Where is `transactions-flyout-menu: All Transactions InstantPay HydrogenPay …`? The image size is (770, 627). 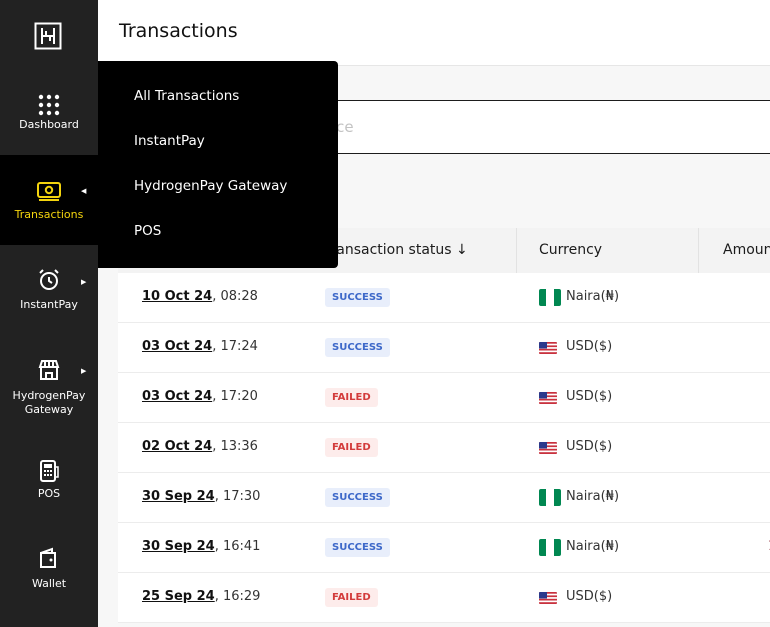 transactions-flyout-menu: All Transactions InstantPay HydrogenPay … is located at coordinates (218, 164).